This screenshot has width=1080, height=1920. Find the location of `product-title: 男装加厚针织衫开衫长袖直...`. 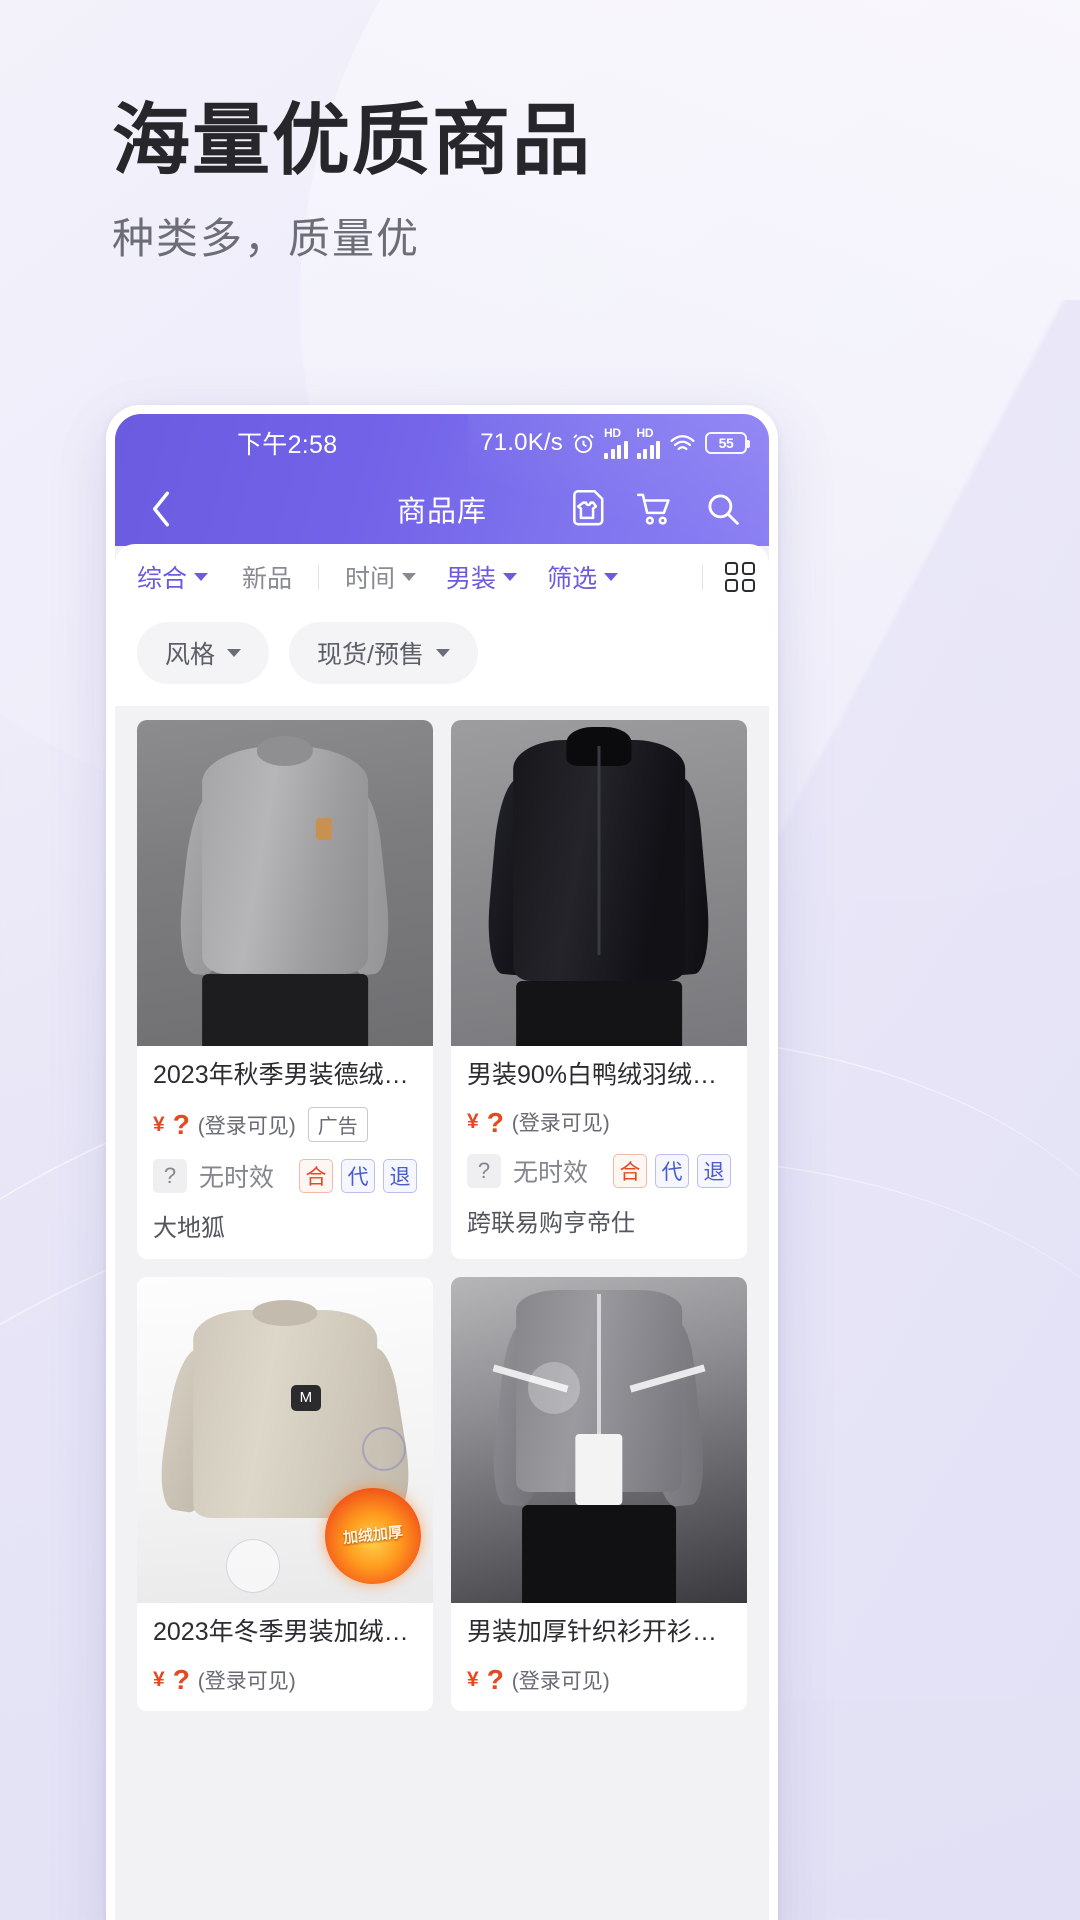

product-title: 男装加厚针织衫开衫长袖直... is located at coordinates (599, 1632).